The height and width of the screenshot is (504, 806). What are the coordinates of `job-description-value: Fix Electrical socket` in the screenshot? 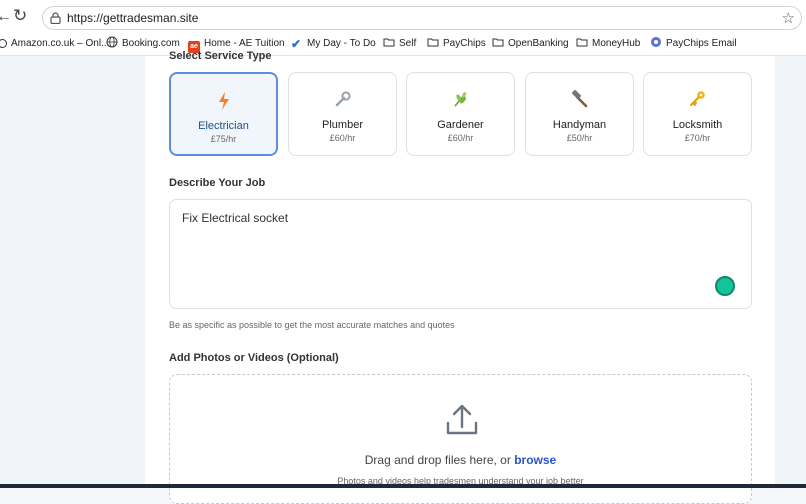 It's located at (235, 218).